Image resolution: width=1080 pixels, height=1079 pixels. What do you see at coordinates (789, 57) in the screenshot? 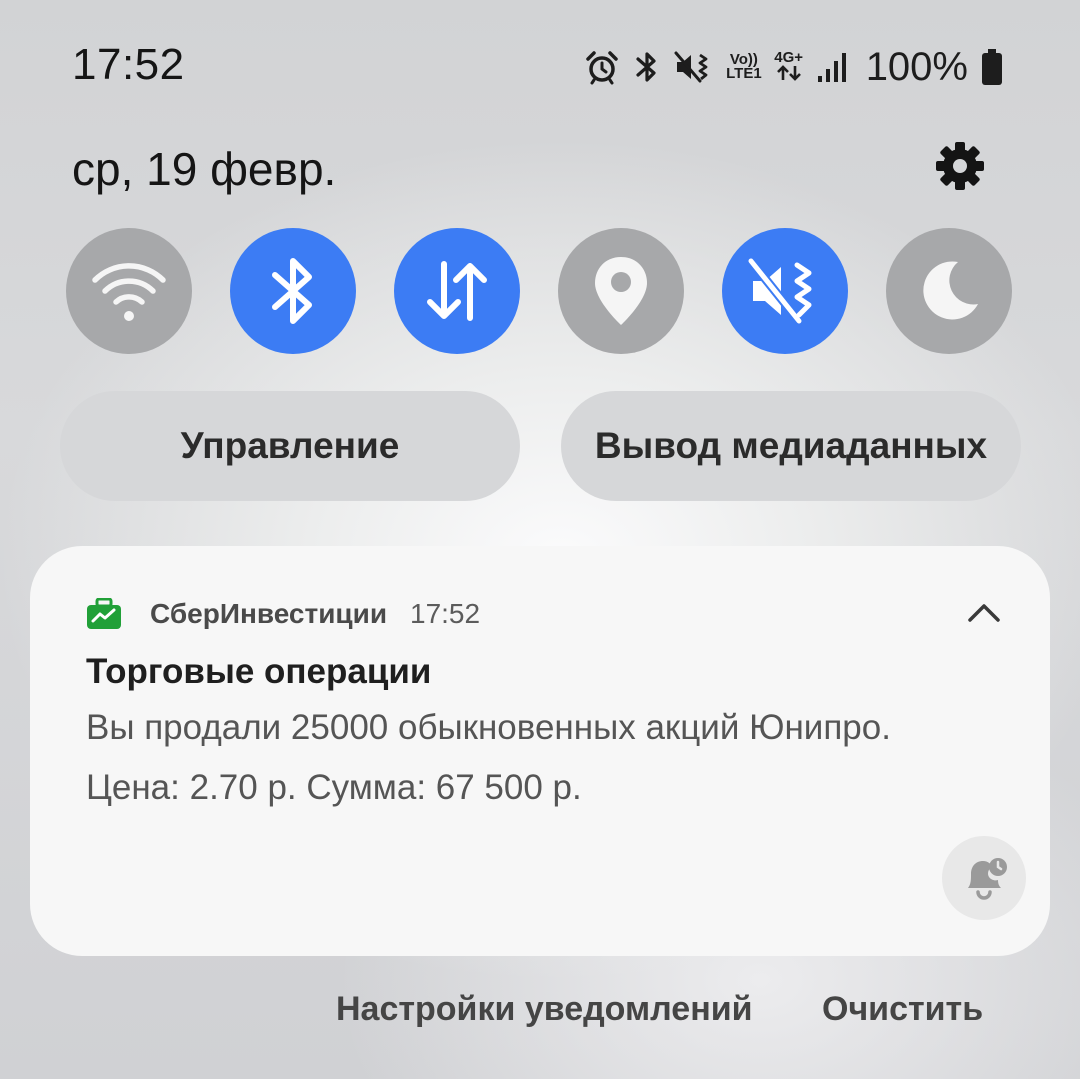
I see `4g-plus-label: 4G+` at bounding box center [789, 57].